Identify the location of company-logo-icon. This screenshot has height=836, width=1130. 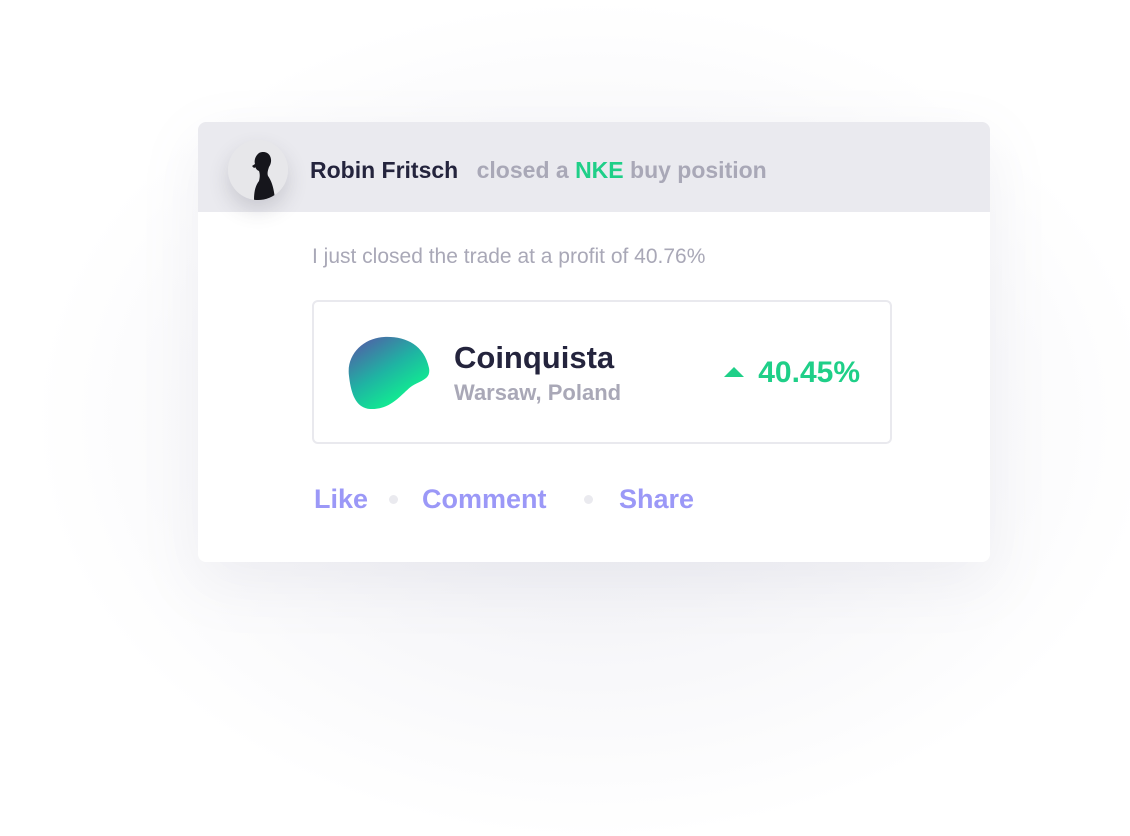
(389, 373).